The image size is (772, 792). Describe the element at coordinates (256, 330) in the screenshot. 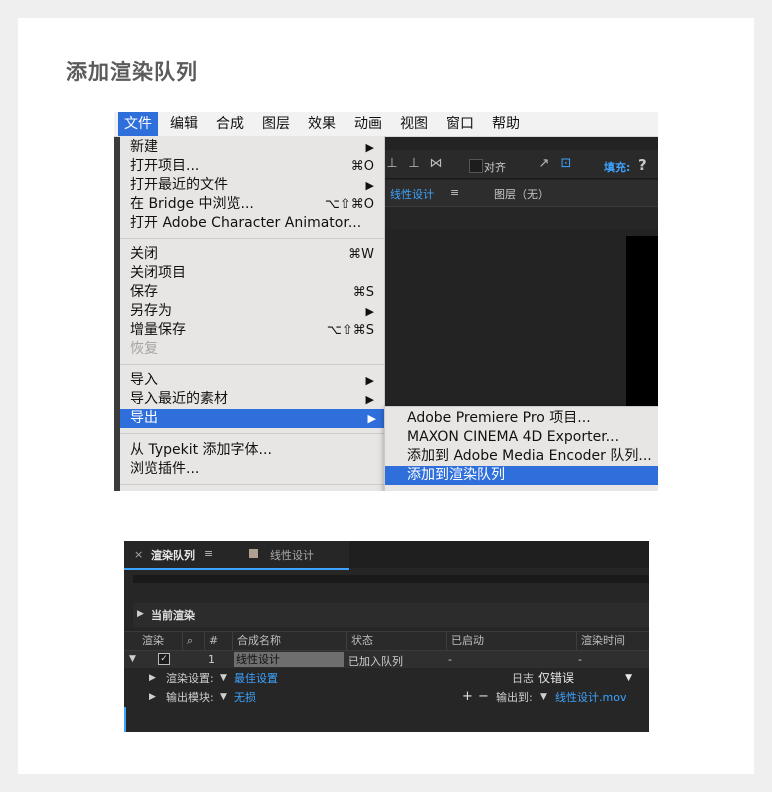

I see `menu-item-increment-save: 增量保存 ⌥⇧⌘S` at that location.